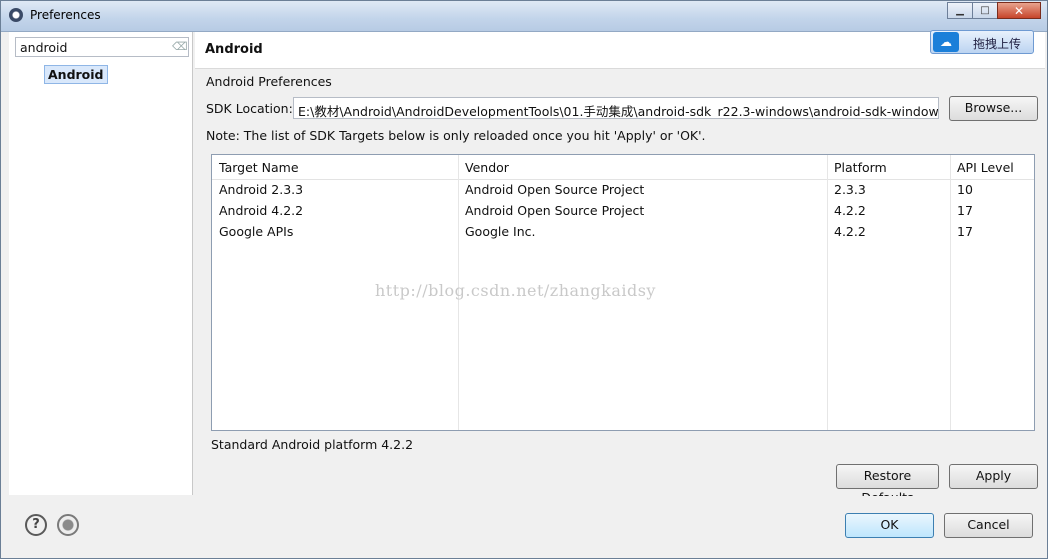  I want to click on column-header-target-name: Target Name, so click(259, 167).